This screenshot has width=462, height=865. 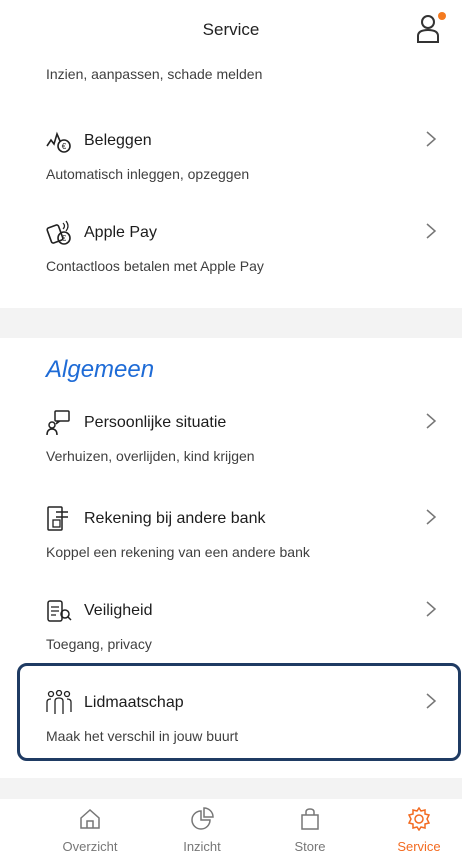 What do you see at coordinates (419, 846) in the screenshot?
I see `tab-label: Service` at bounding box center [419, 846].